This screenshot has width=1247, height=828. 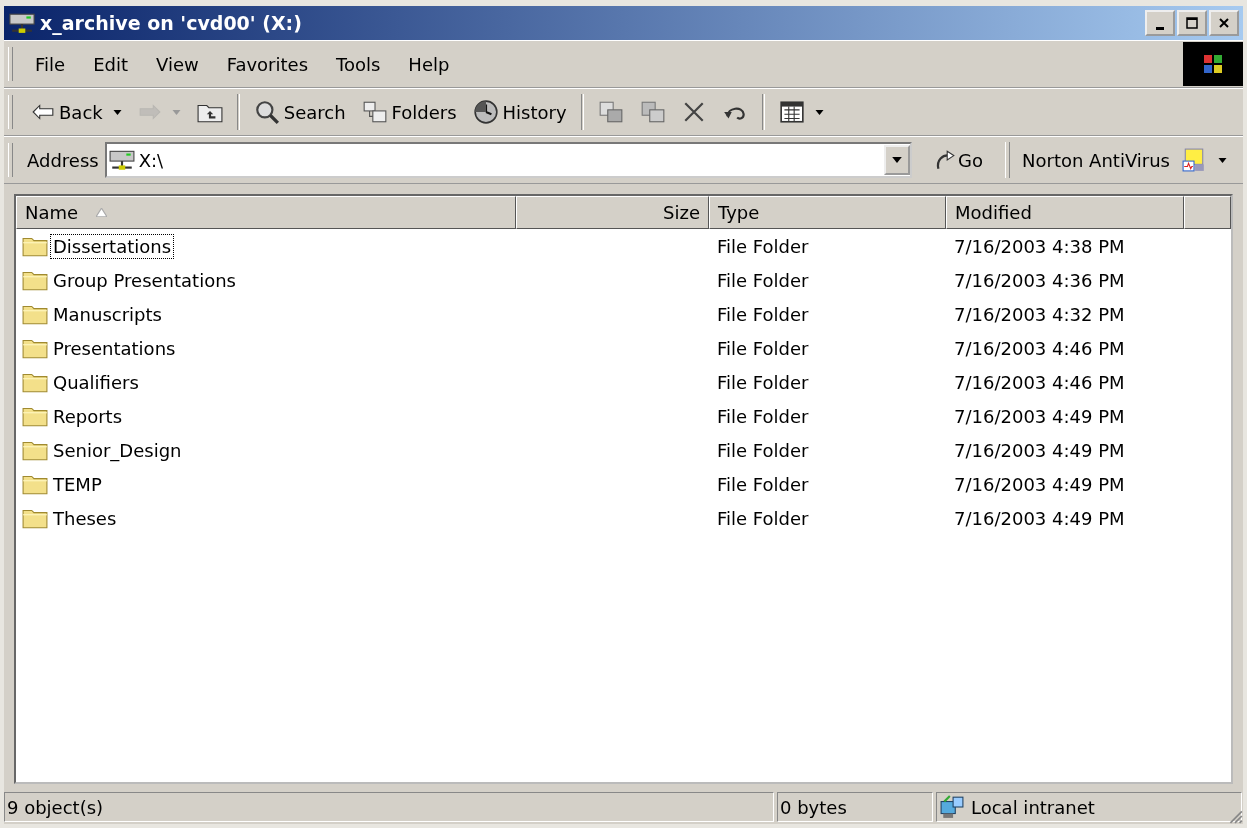 What do you see at coordinates (1039, 246) in the screenshot?
I see `modified-date: 7/16/2003 4:38 PM` at bounding box center [1039, 246].